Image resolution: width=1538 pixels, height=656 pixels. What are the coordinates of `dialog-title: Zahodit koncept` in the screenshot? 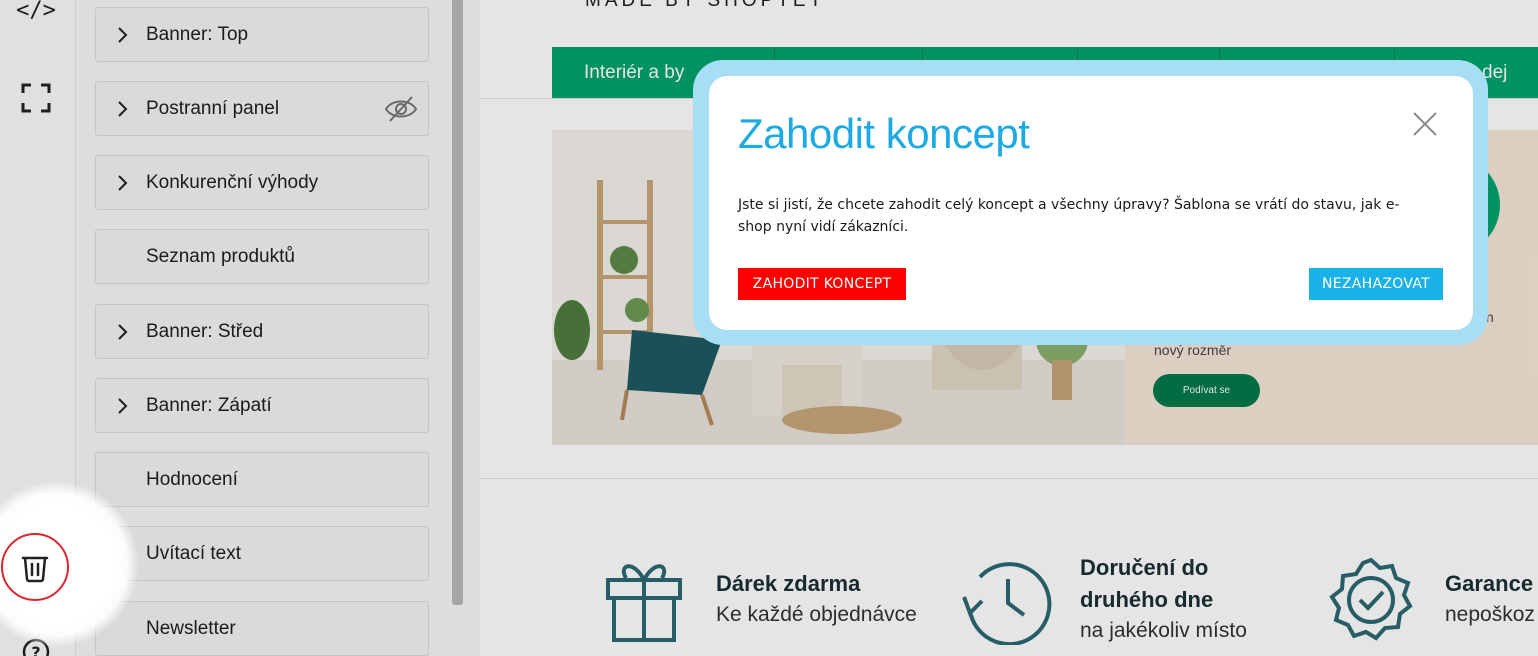 It's located at (884, 133).